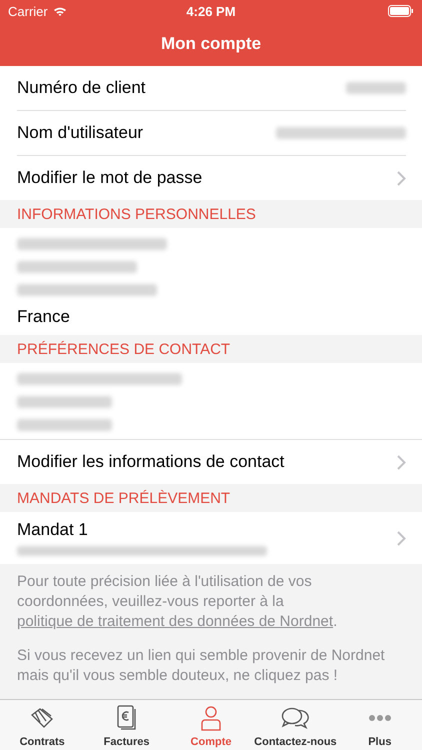  Describe the element at coordinates (401, 11) in the screenshot. I see `battery-icon` at that location.